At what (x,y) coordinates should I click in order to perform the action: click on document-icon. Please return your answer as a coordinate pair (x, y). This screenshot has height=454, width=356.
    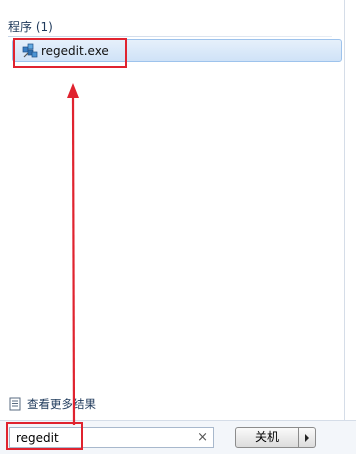
    Looking at the image, I should click on (15, 404).